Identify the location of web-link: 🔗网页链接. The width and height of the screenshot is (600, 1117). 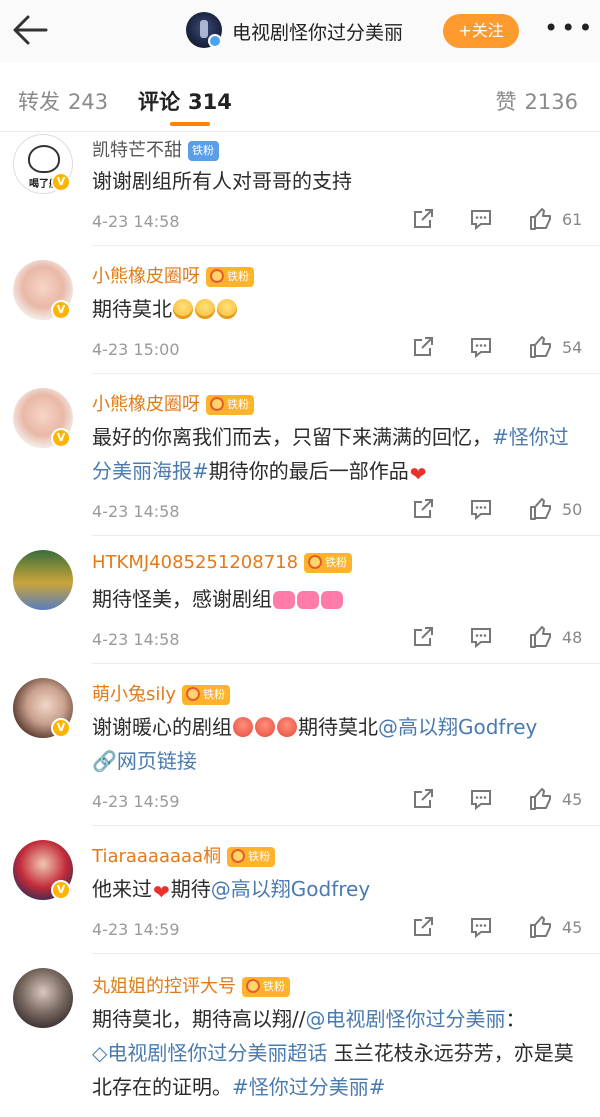
(144, 761).